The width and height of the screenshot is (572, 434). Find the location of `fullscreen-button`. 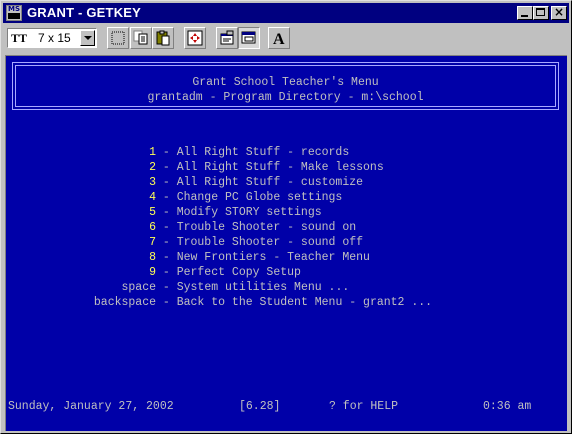

fullscreen-button is located at coordinates (195, 38).